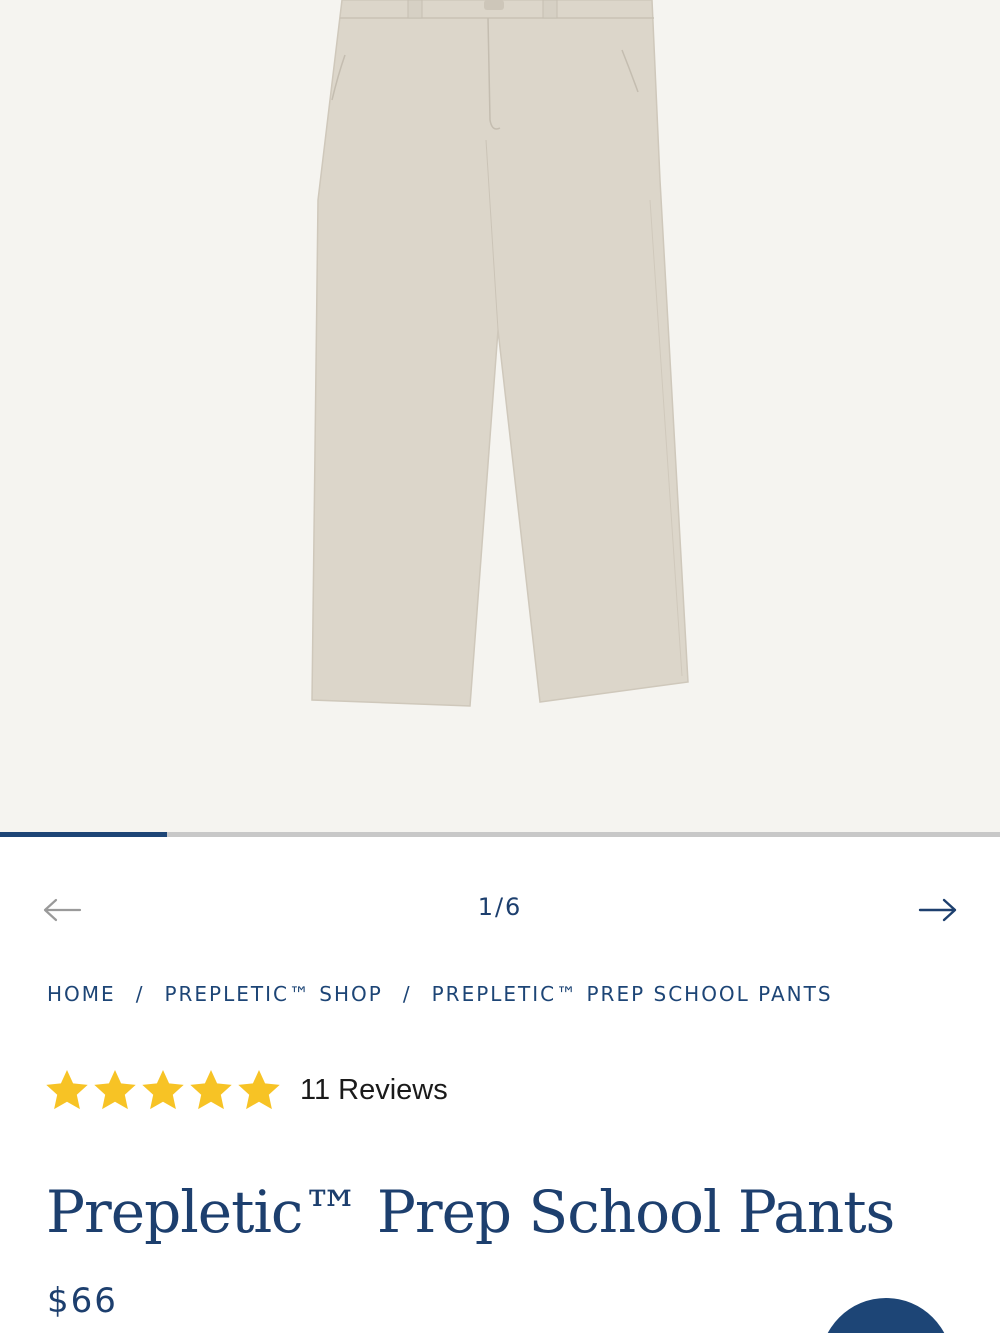  What do you see at coordinates (82, 1301) in the screenshot?
I see `product-price: $66` at bounding box center [82, 1301].